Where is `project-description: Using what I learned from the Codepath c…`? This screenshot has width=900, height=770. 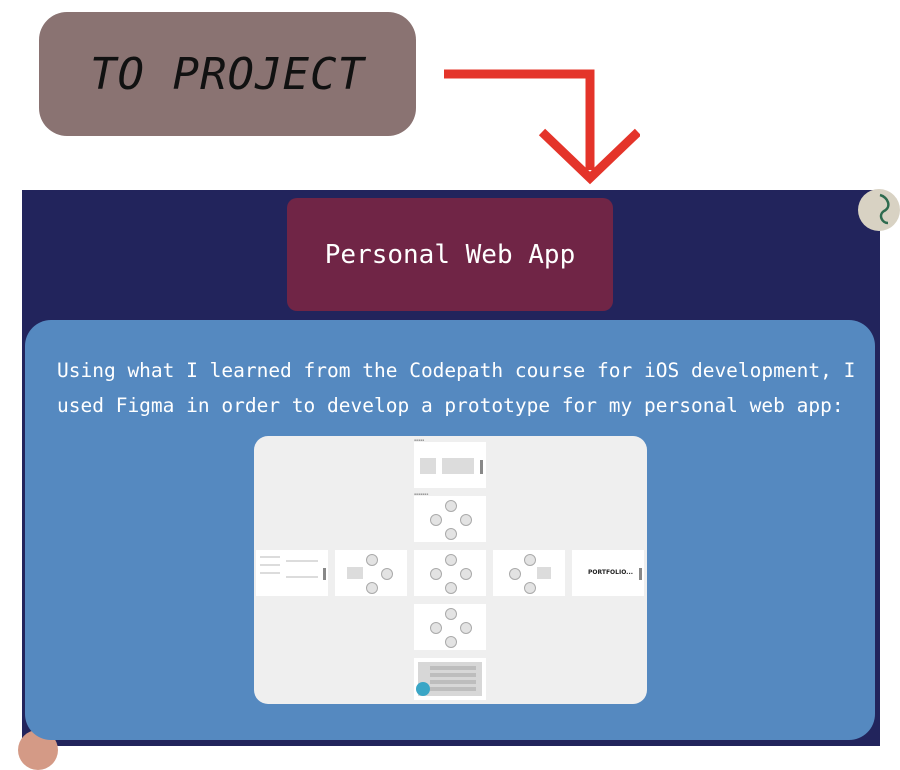
project-description: Using what I learned from the Codepath c… is located at coordinates (456, 388).